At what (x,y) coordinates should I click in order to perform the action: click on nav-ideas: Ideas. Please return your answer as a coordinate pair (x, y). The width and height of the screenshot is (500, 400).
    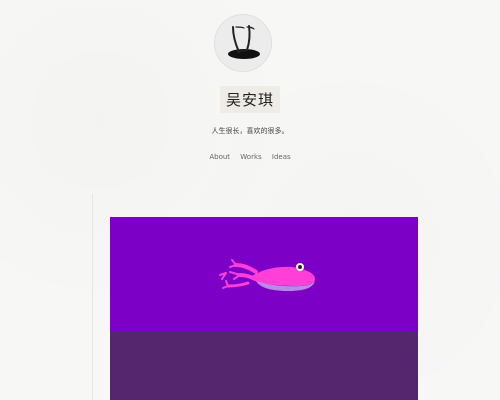
    Looking at the image, I should click on (281, 157).